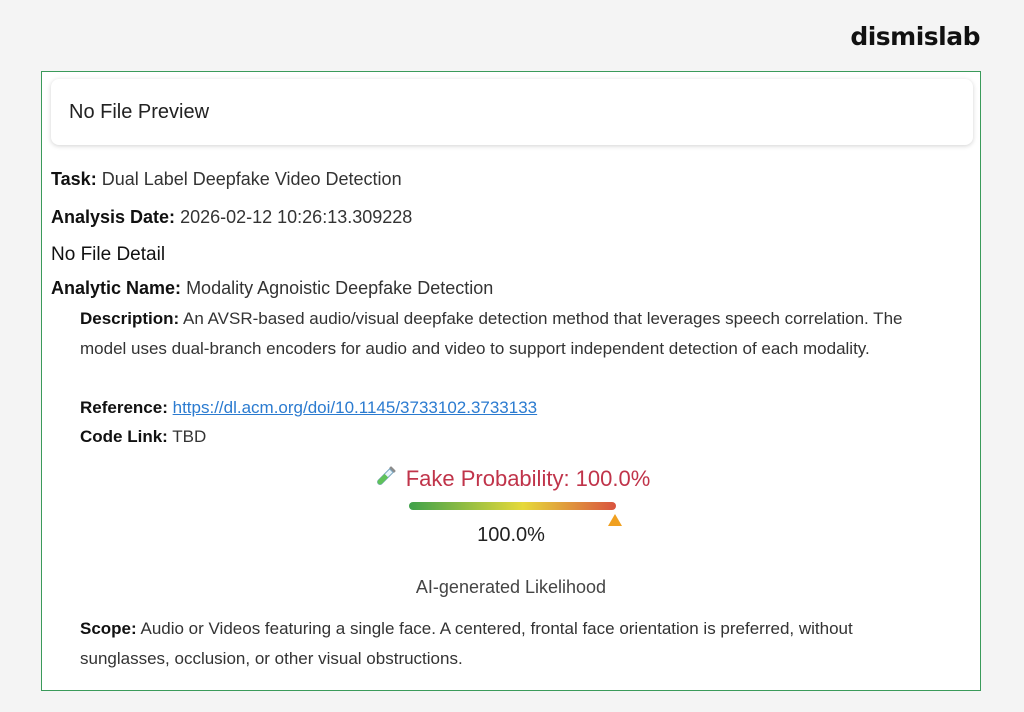  Describe the element at coordinates (915, 36) in the screenshot. I see `dismislab-logo: dismislab` at that location.